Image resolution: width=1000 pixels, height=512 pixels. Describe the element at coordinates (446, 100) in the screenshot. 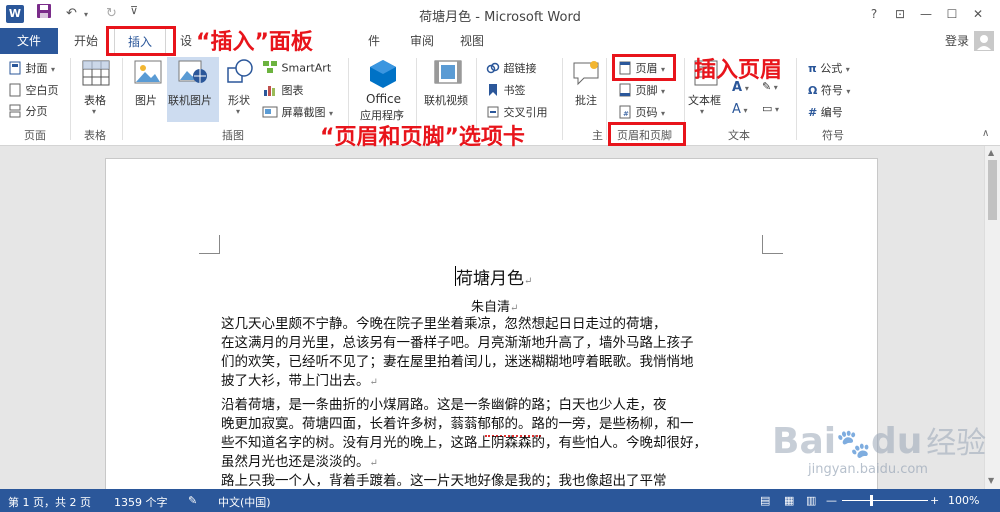

I see `online-video-button: 联机视频` at that location.